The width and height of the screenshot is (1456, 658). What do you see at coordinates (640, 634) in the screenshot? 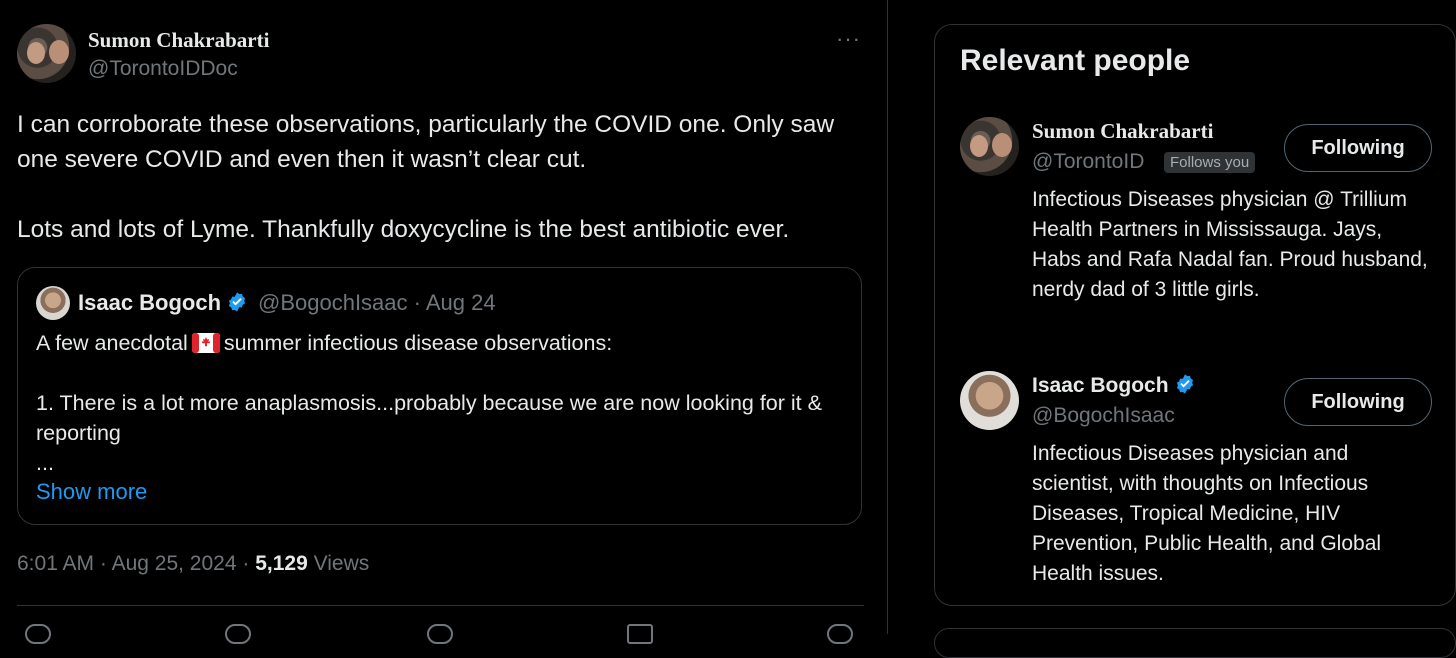
I see `bookmark-icon` at bounding box center [640, 634].